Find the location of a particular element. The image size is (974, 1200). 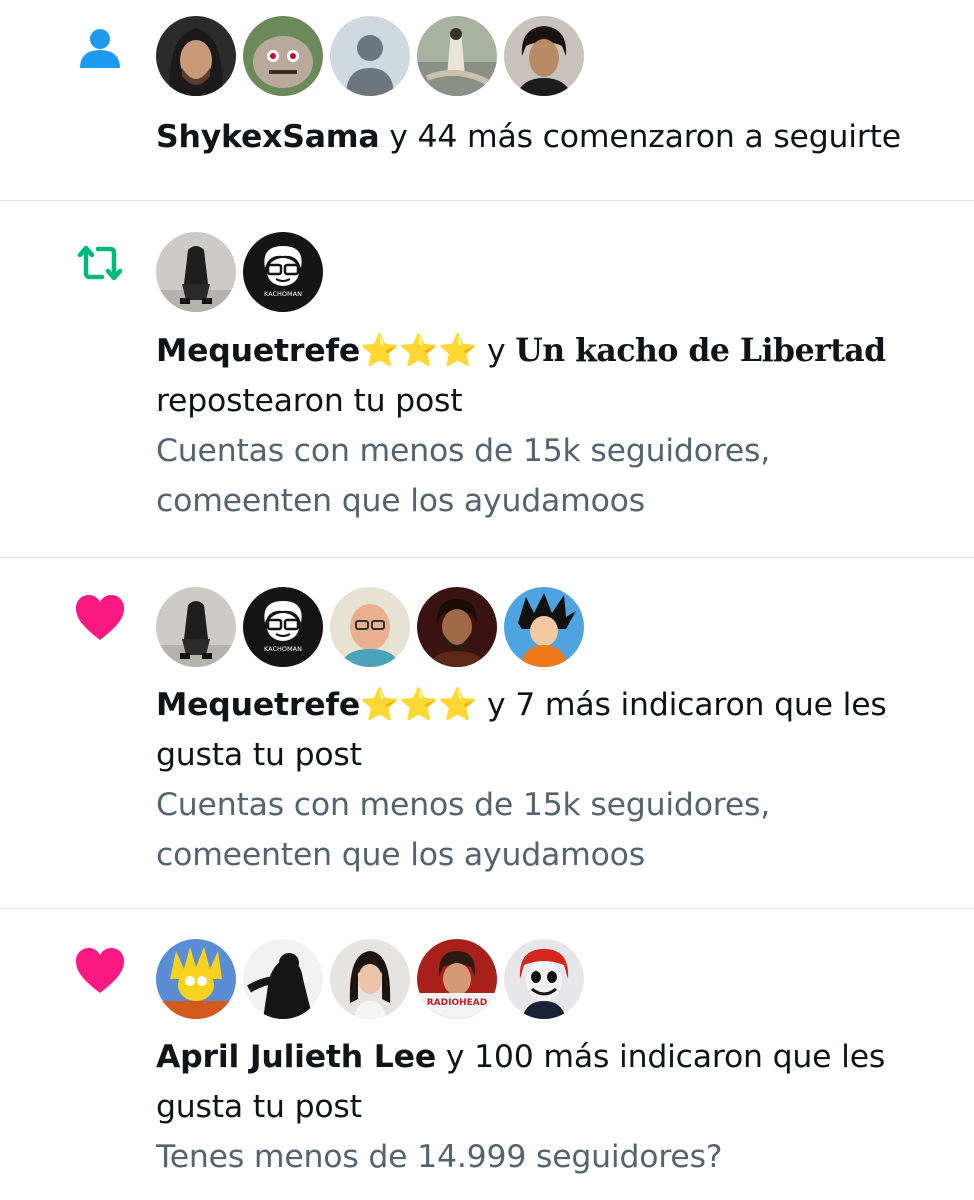

repost-icon is located at coordinates (100, 263).